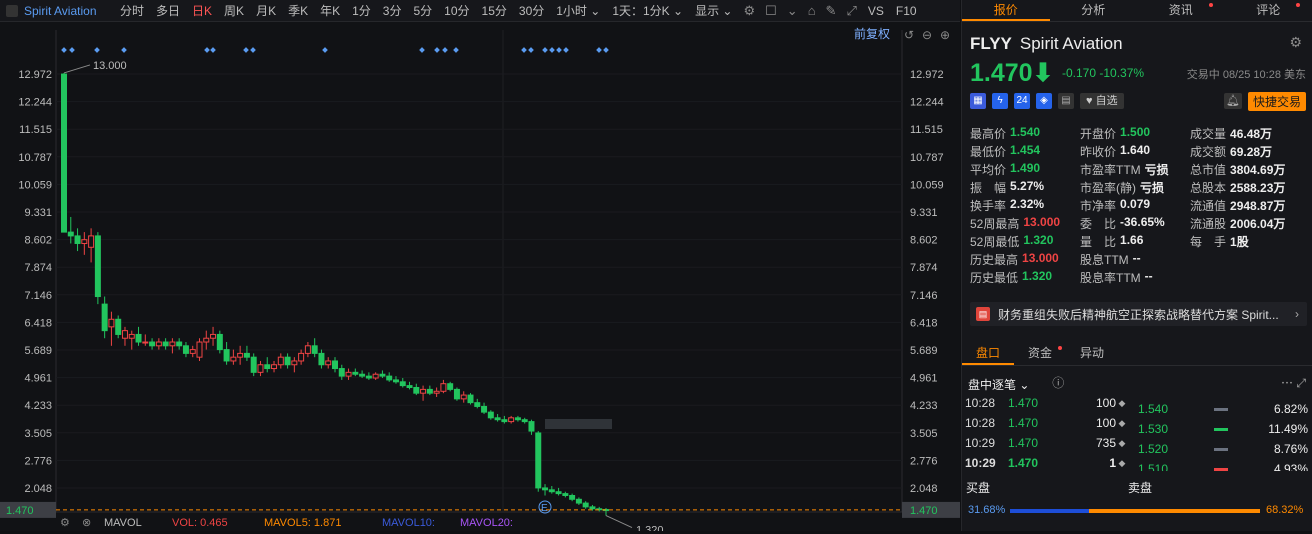 This screenshot has height=534, width=1312. What do you see at coordinates (1140, 133) in the screenshot?
I see `stats-row: 最高价1.540开盘价1.500成交量46.48万` at bounding box center [1140, 133].